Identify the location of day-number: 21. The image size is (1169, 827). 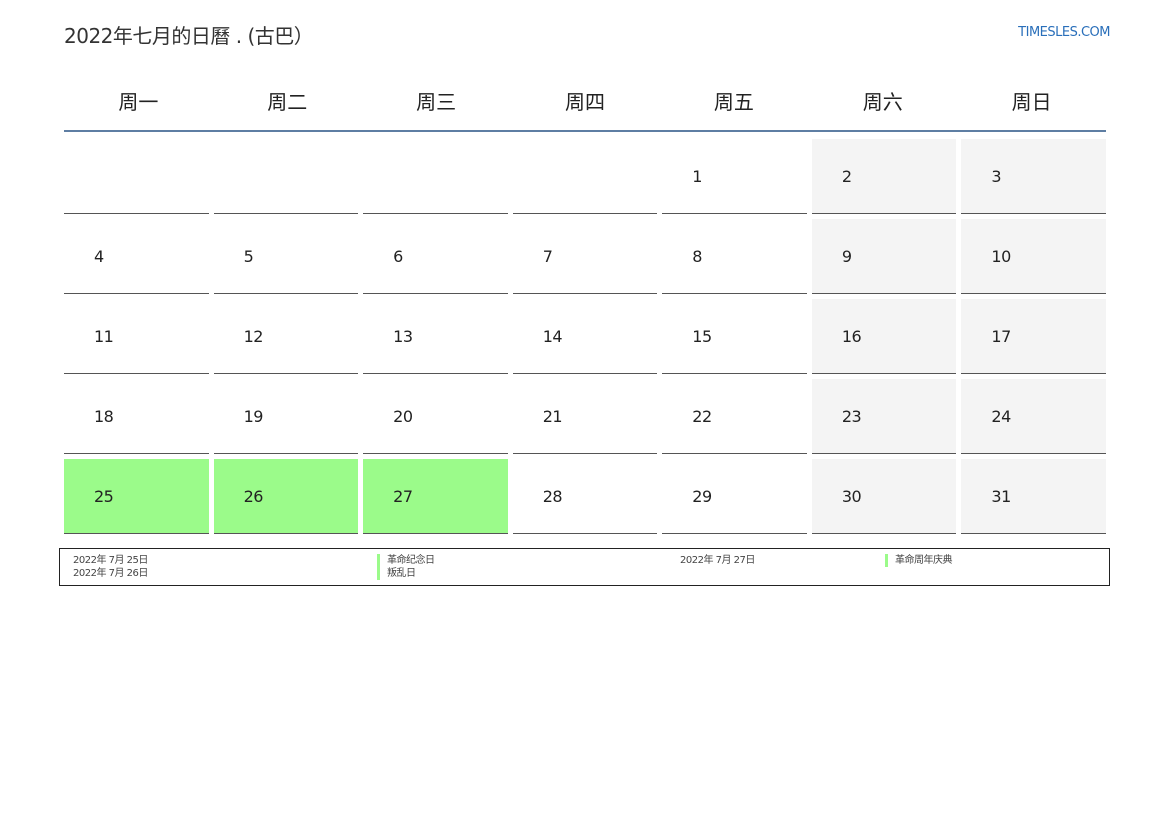
(552, 416).